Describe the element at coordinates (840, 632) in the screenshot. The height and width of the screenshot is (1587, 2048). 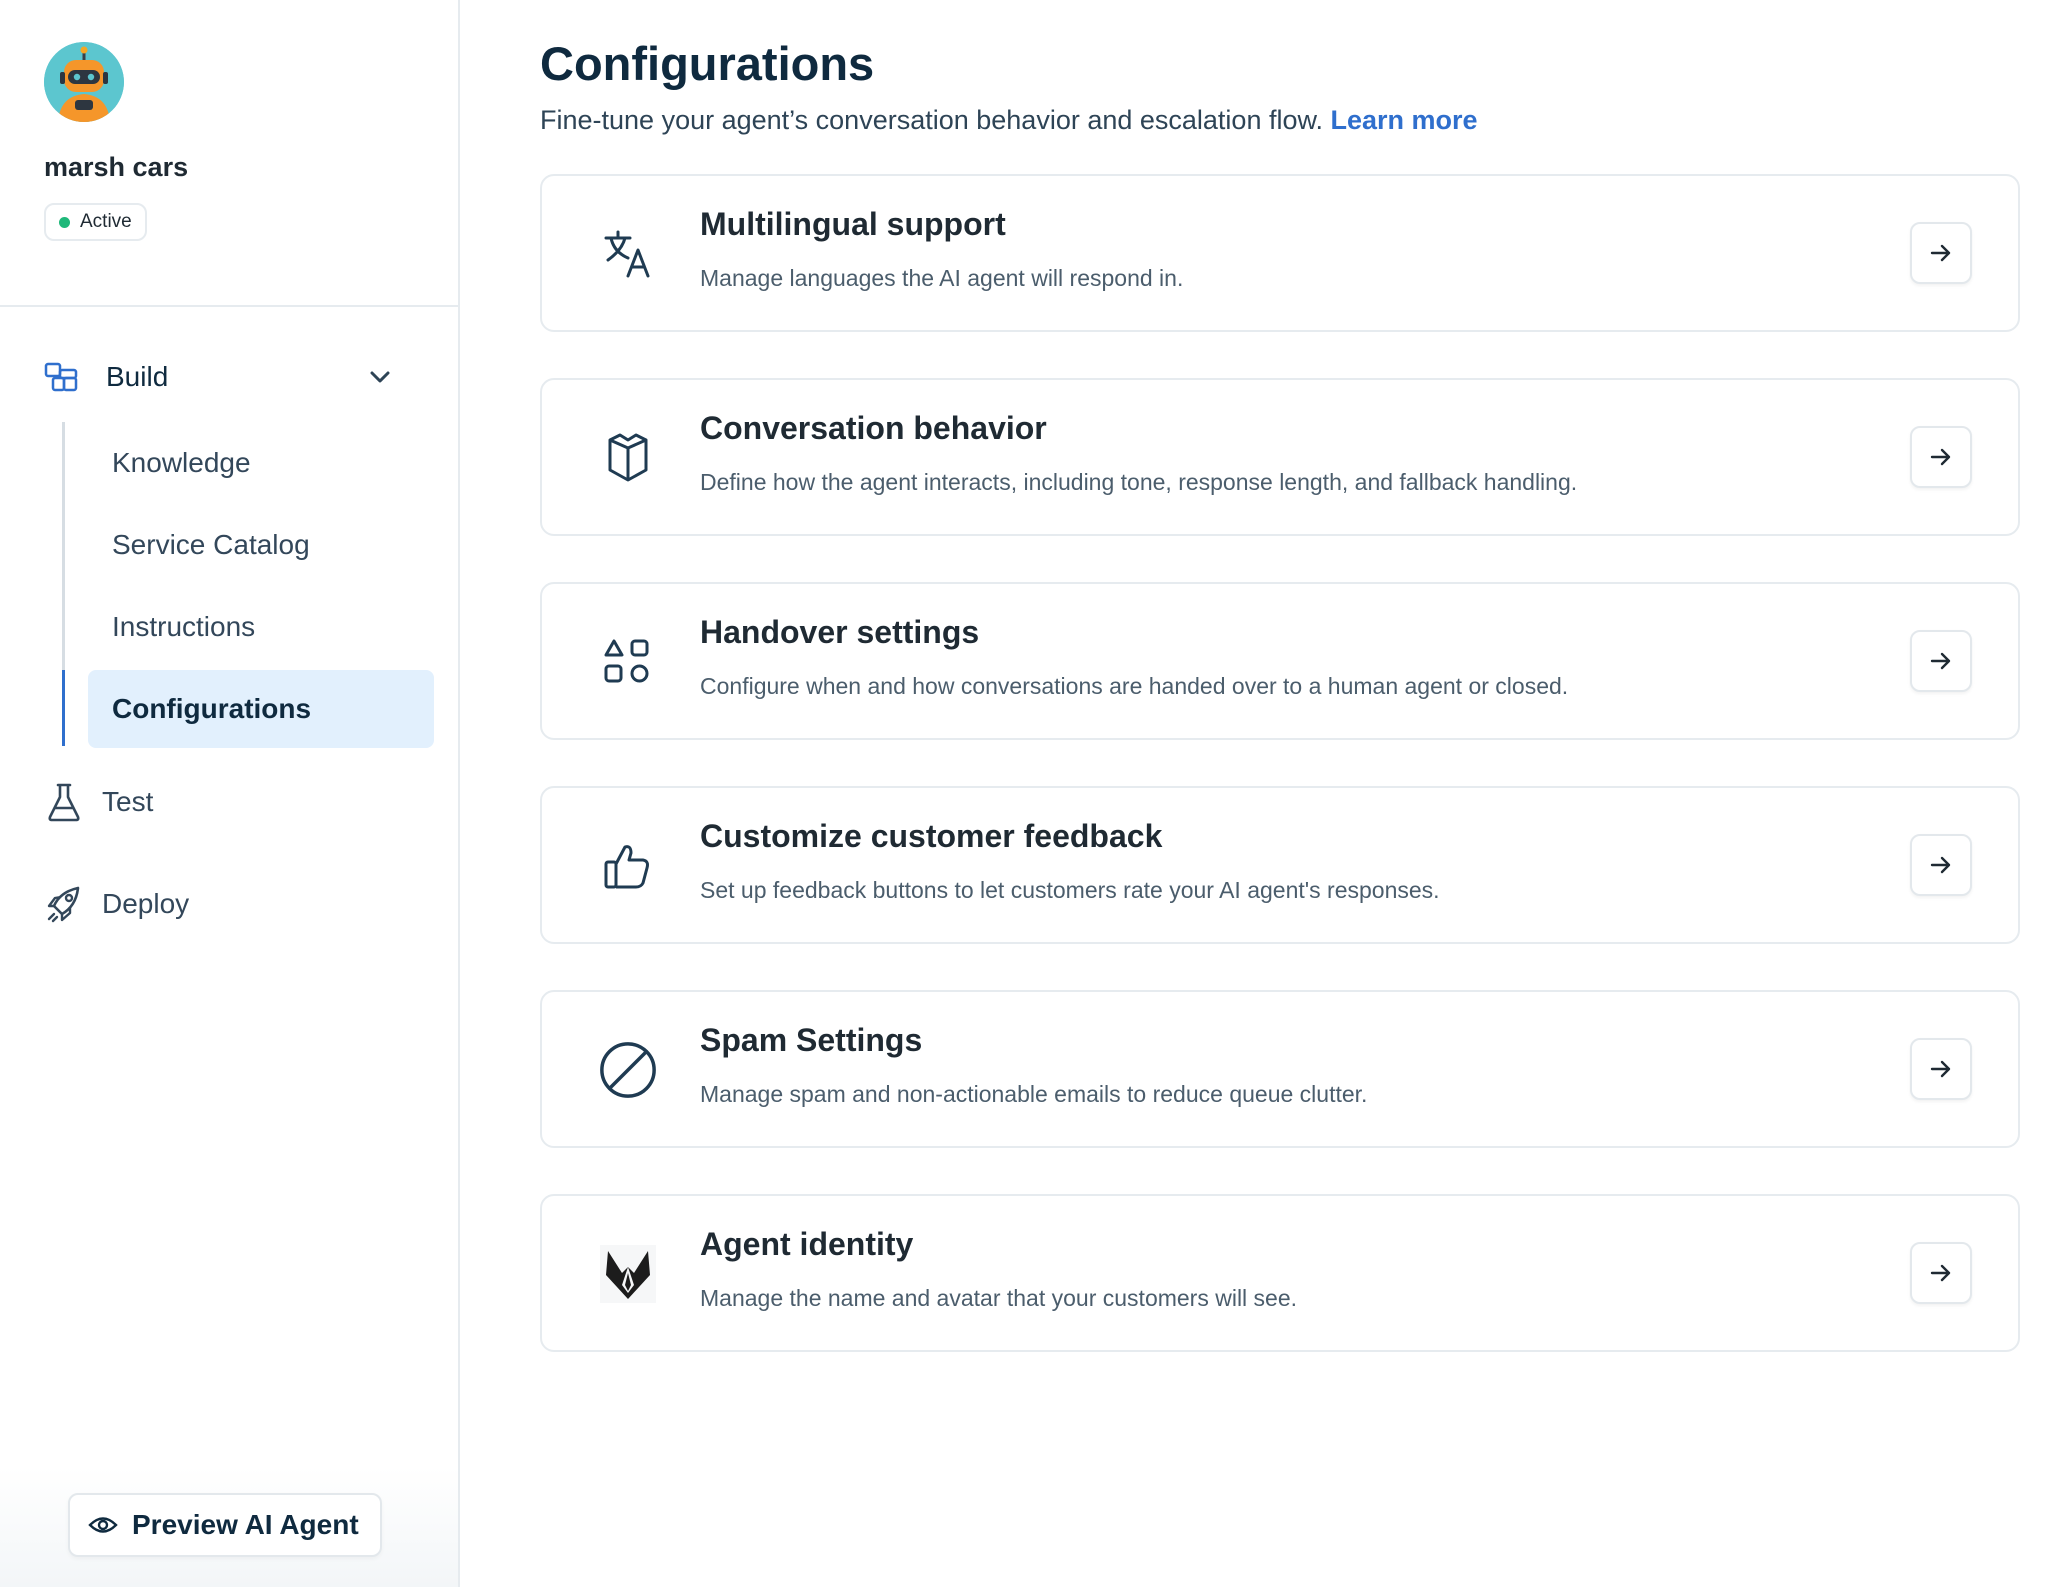
I see `card-title: Handover settings` at that location.